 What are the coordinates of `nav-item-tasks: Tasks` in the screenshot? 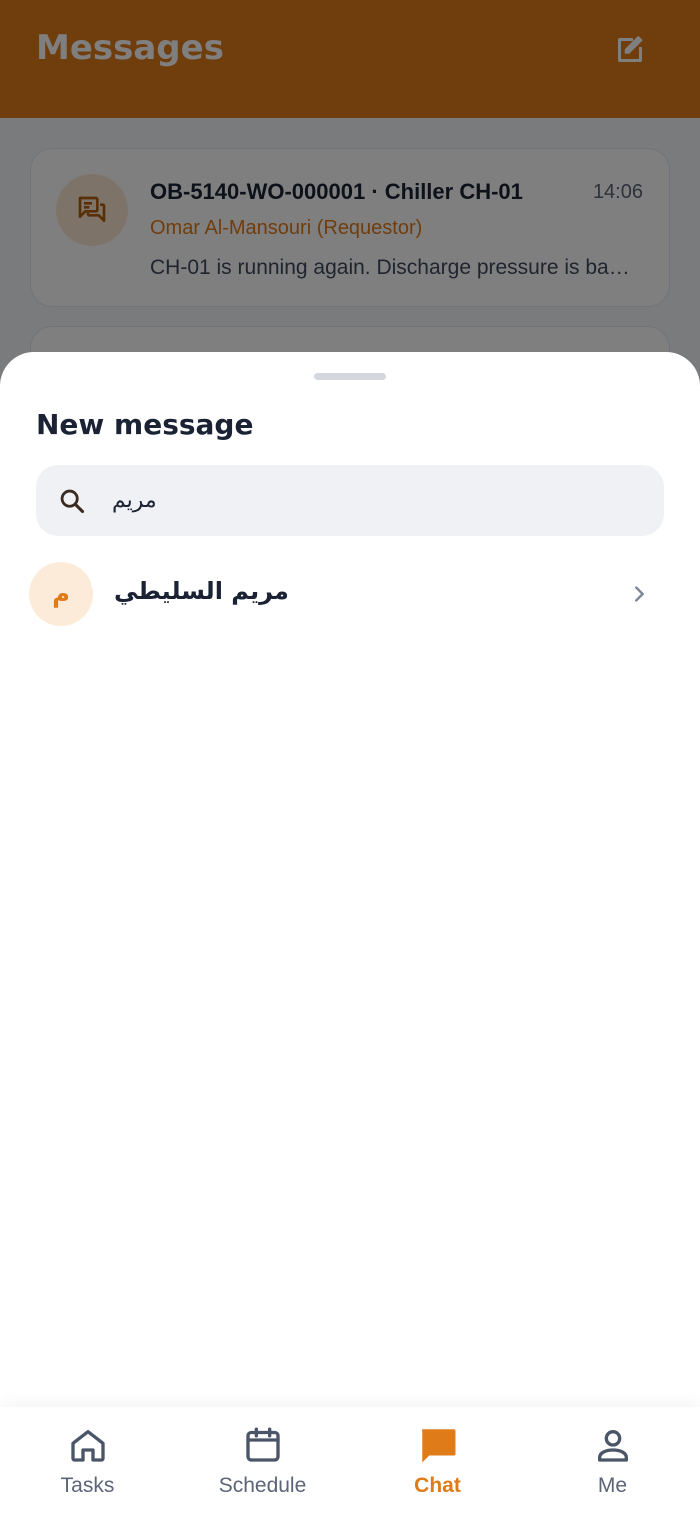 It's located at (87, 1461).